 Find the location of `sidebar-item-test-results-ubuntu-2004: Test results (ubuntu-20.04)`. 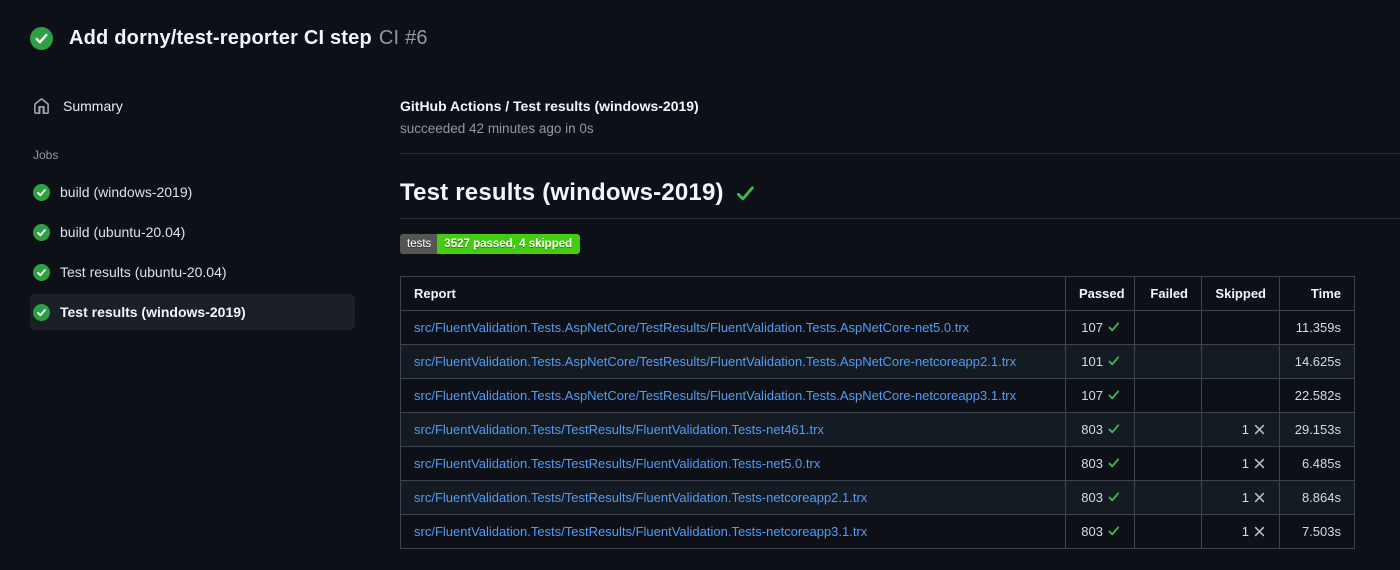

sidebar-item-test-results-ubuntu-2004: Test results (ubuntu-20.04) is located at coordinates (192, 272).